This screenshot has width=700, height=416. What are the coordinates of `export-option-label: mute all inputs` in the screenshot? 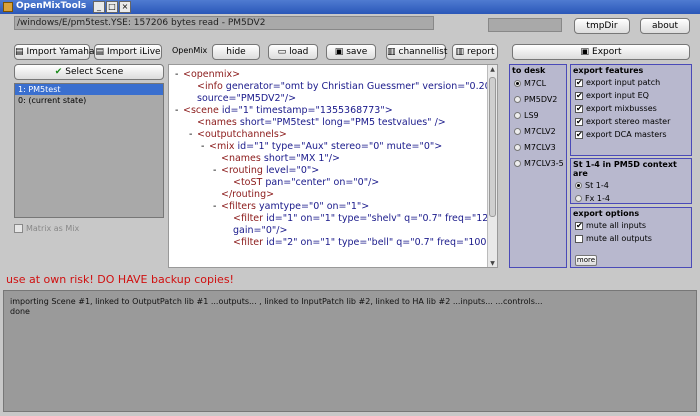 It's located at (616, 225).